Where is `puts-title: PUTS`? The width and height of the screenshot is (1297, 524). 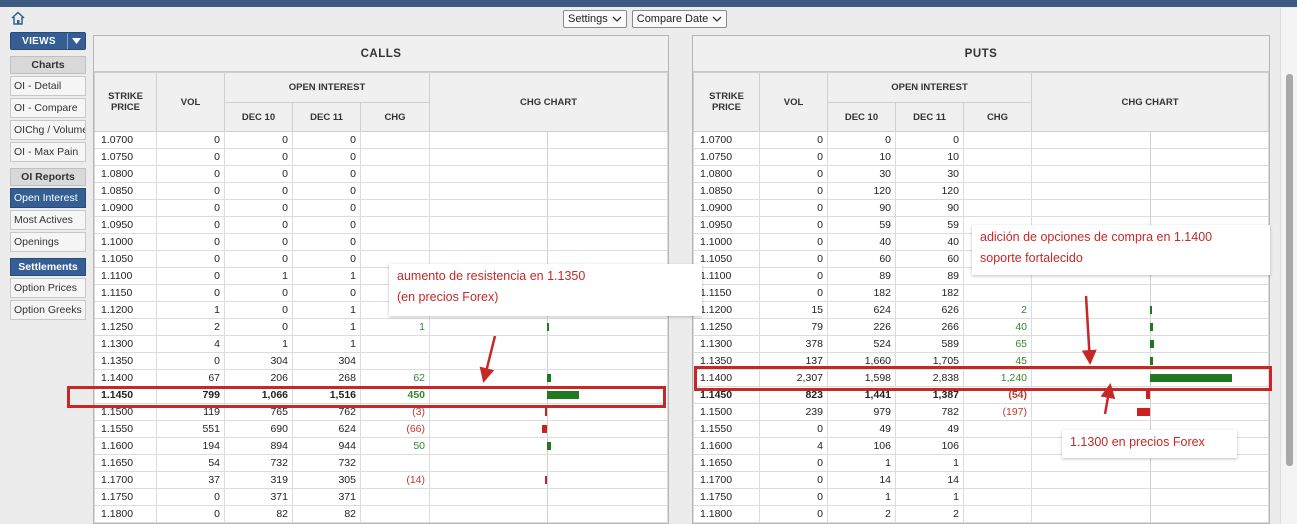
puts-title: PUTS is located at coordinates (981, 54).